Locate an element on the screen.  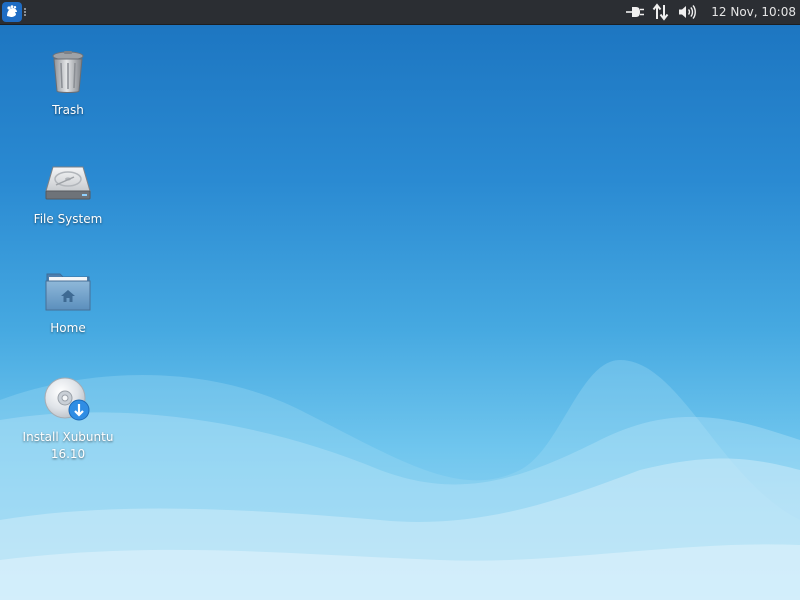
trash-icon is located at coordinates (68, 72).